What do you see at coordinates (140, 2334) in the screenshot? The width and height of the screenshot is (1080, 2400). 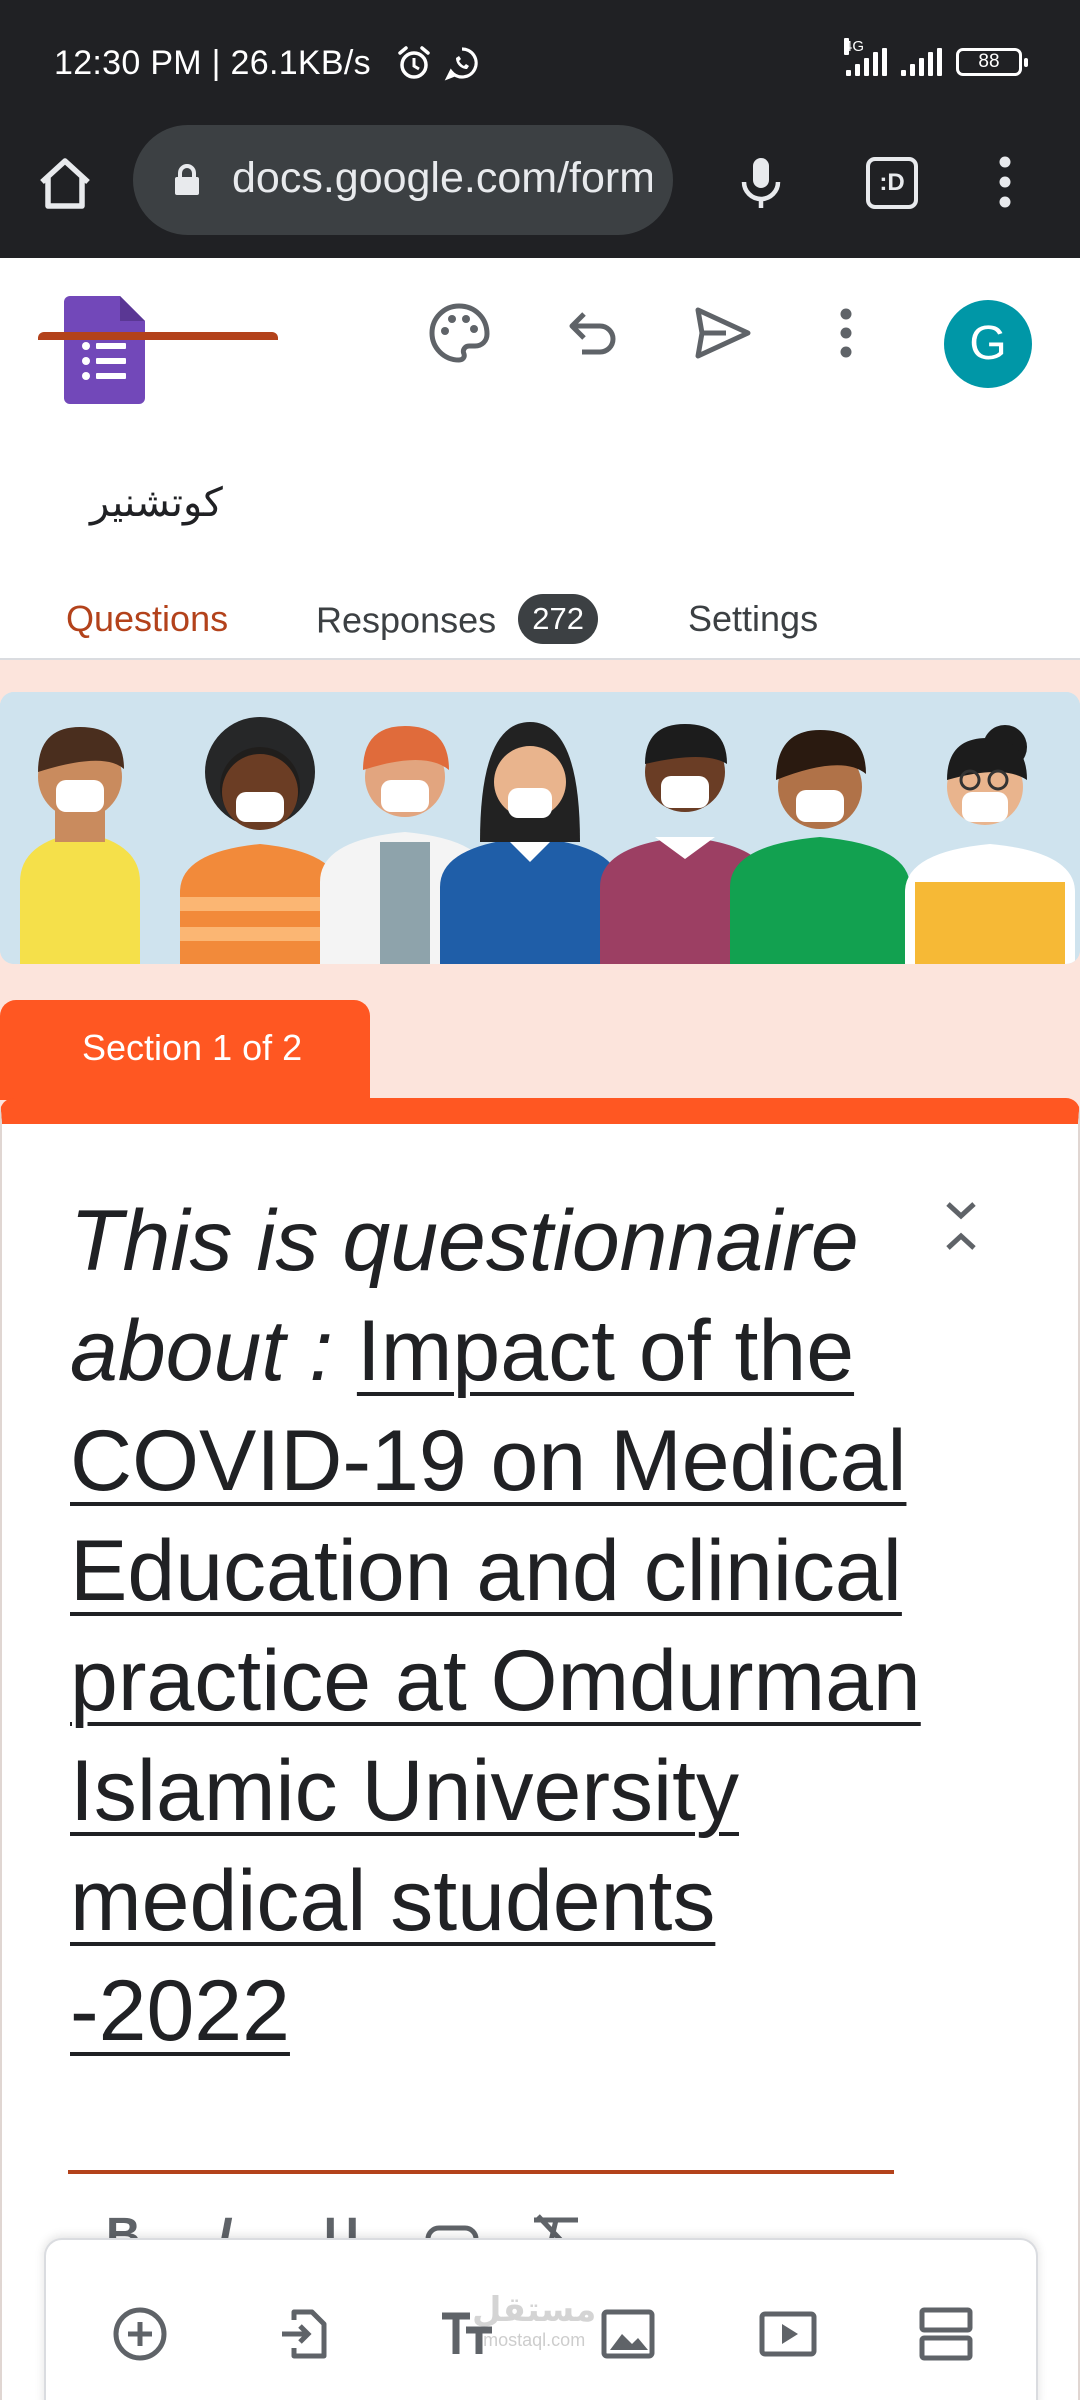 I see `add-question-icon` at bounding box center [140, 2334].